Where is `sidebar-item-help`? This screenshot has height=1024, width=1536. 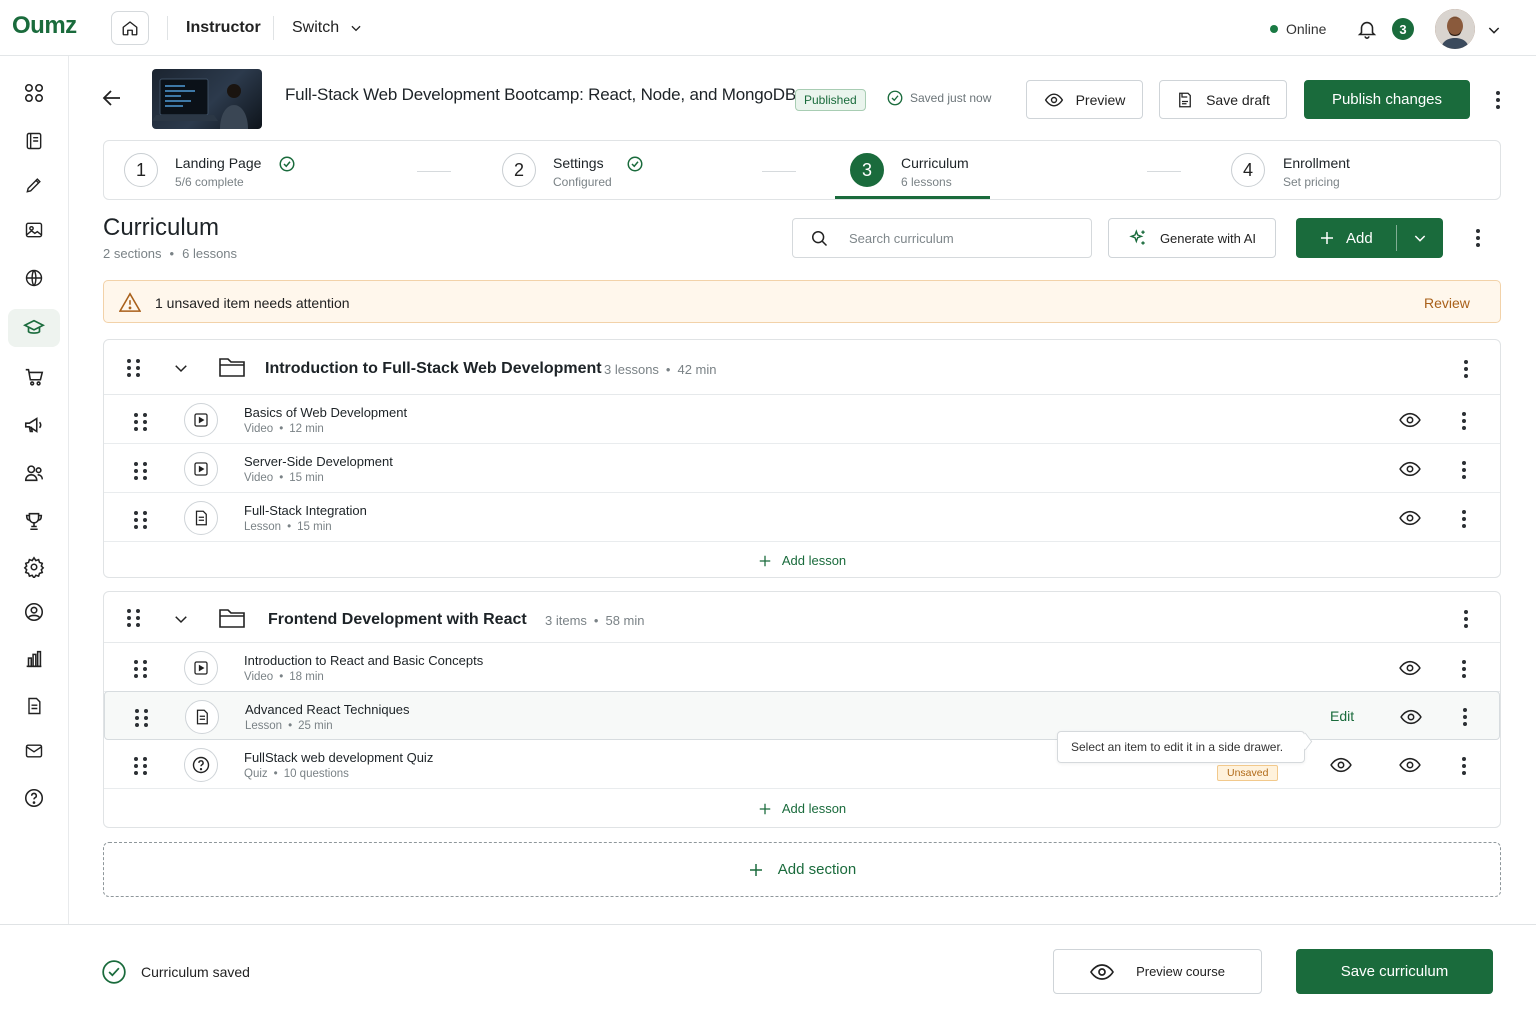
sidebar-item-help is located at coordinates (34, 798).